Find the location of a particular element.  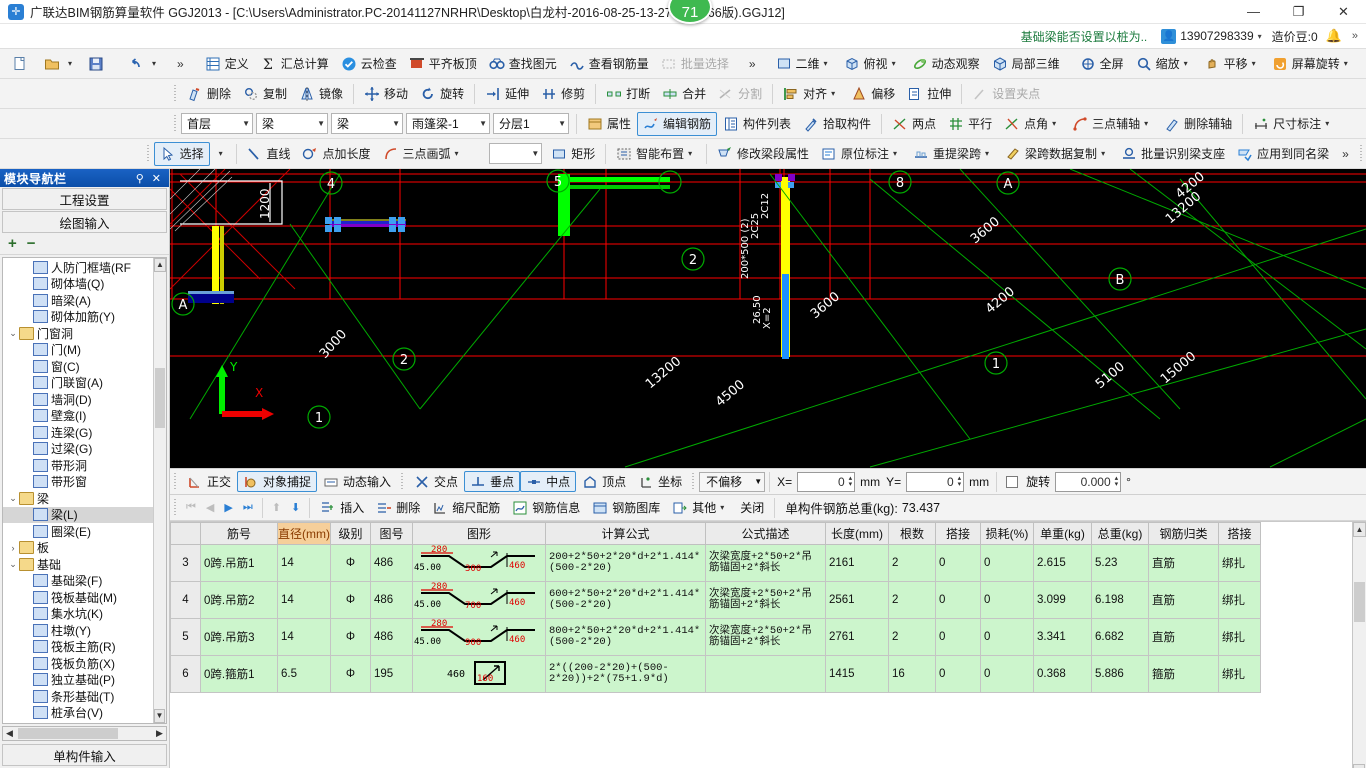

delete-row-button: 删除 is located at coordinates (398, 508).